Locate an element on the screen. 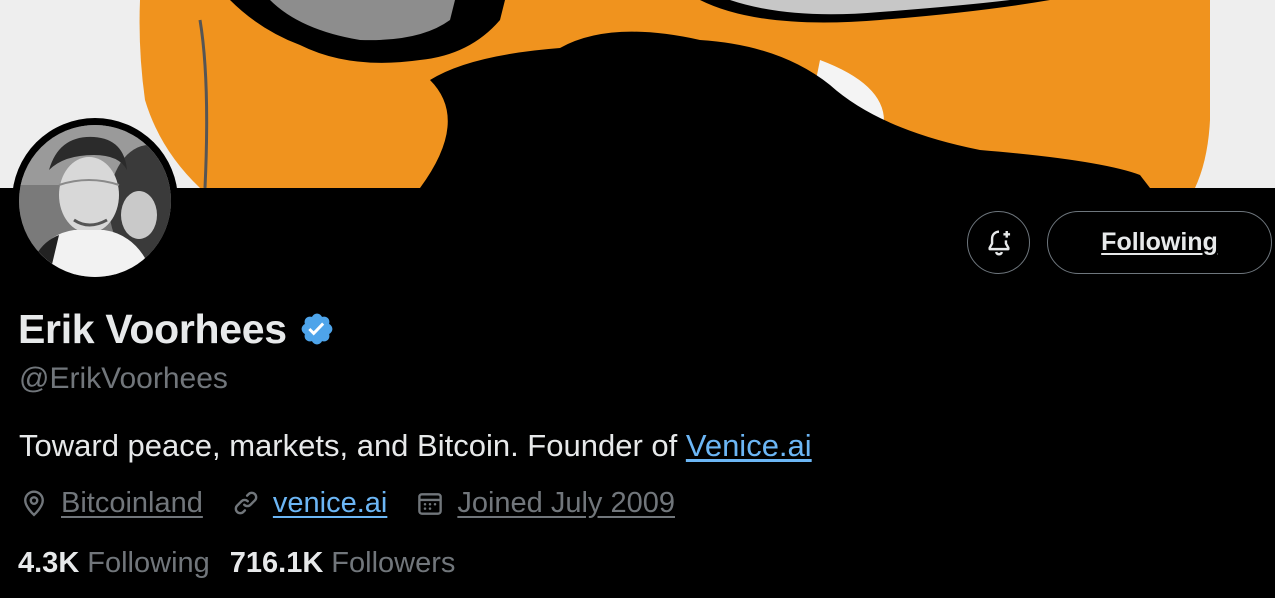  bio-link: Venice.ai is located at coordinates (749, 445).